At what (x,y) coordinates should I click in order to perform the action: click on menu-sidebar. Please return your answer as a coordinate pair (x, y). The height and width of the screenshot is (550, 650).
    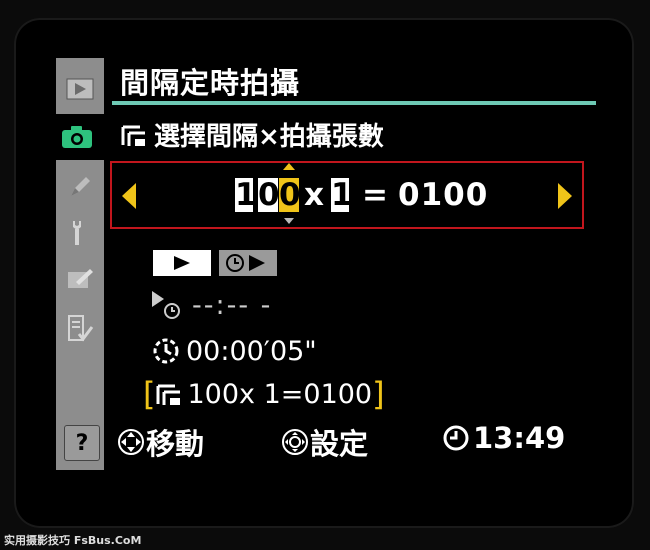
    Looking at the image, I should click on (77, 264).